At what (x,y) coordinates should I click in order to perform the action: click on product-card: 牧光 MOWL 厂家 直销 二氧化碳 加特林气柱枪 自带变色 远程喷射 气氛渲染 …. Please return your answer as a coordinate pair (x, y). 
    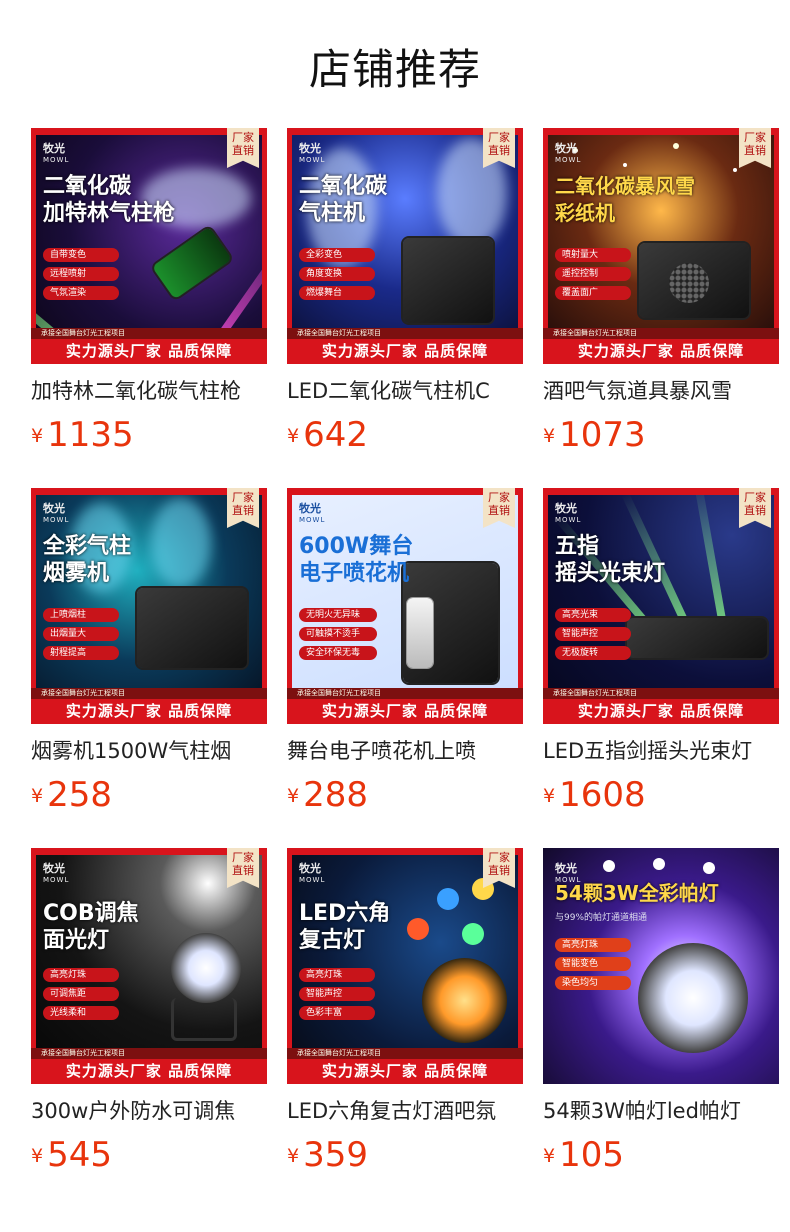
    Looking at the image, I should click on (149, 291).